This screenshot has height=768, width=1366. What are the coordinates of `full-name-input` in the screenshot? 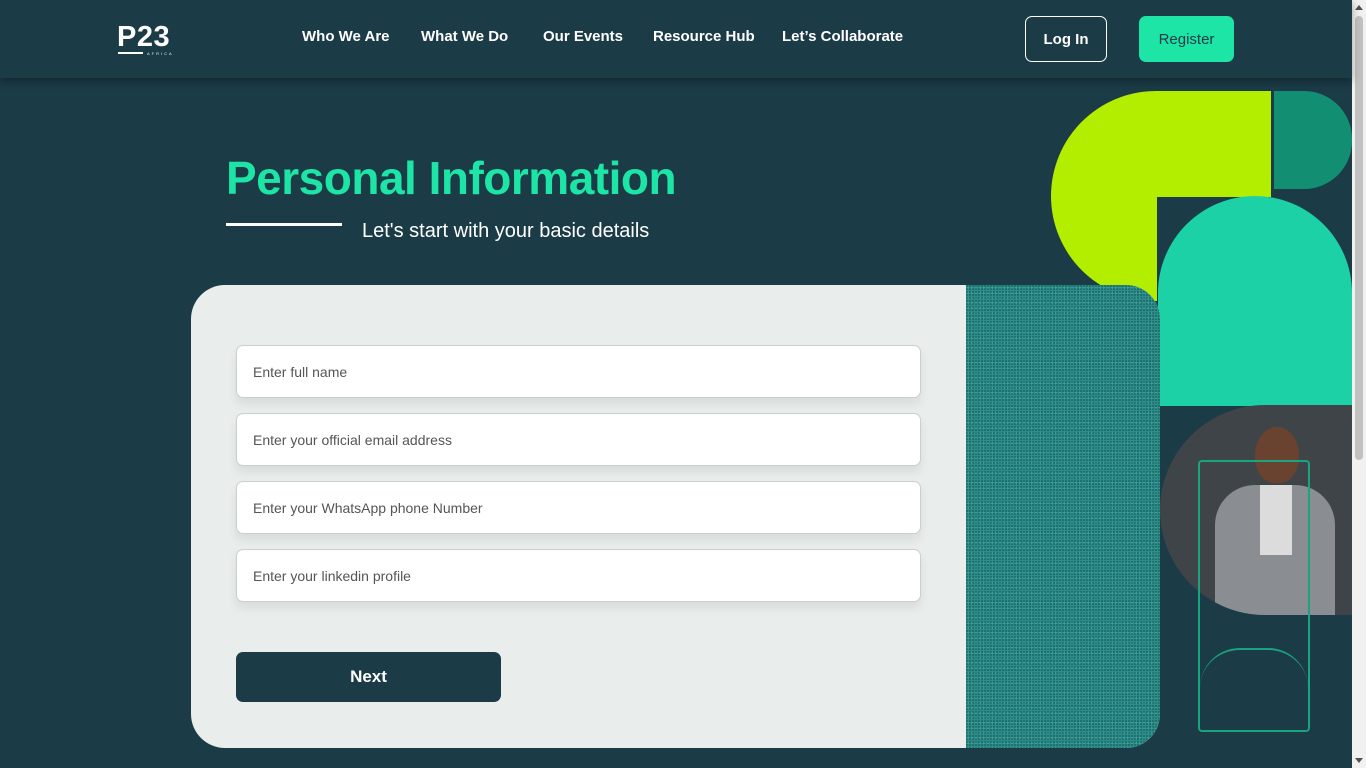 It's located at (578, 371).